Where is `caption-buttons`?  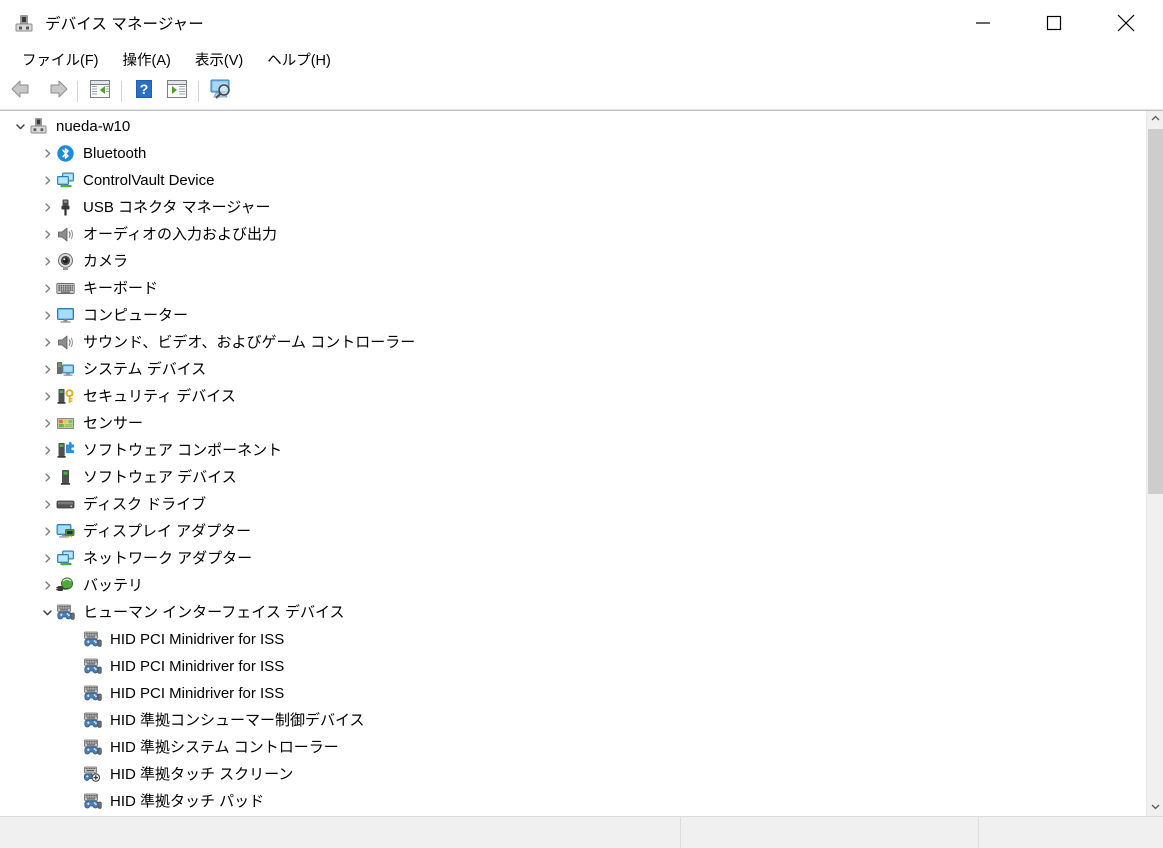 caption-buttons is located at coordinates (1061, 22).